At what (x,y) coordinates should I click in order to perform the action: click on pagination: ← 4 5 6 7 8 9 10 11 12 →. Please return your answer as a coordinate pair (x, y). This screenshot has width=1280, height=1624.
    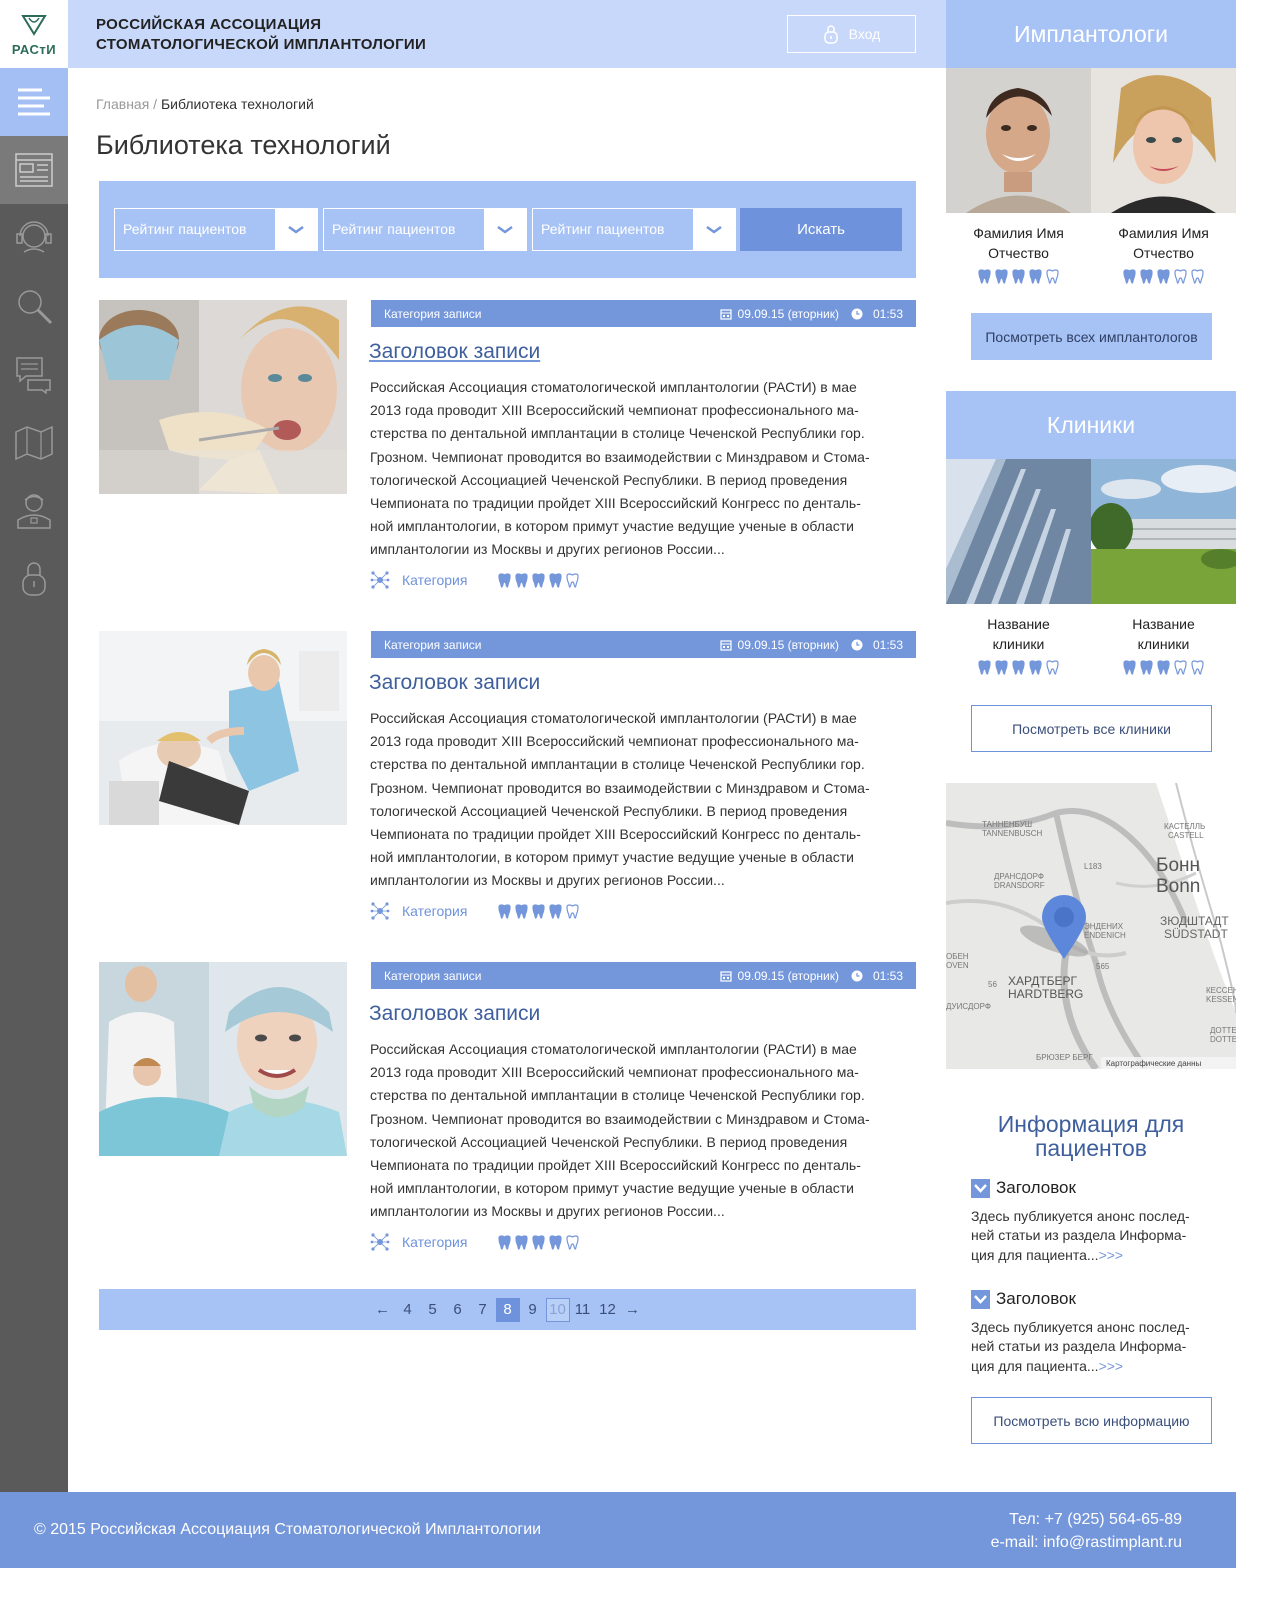
    Looking at the image, I should click on (507, 1309).